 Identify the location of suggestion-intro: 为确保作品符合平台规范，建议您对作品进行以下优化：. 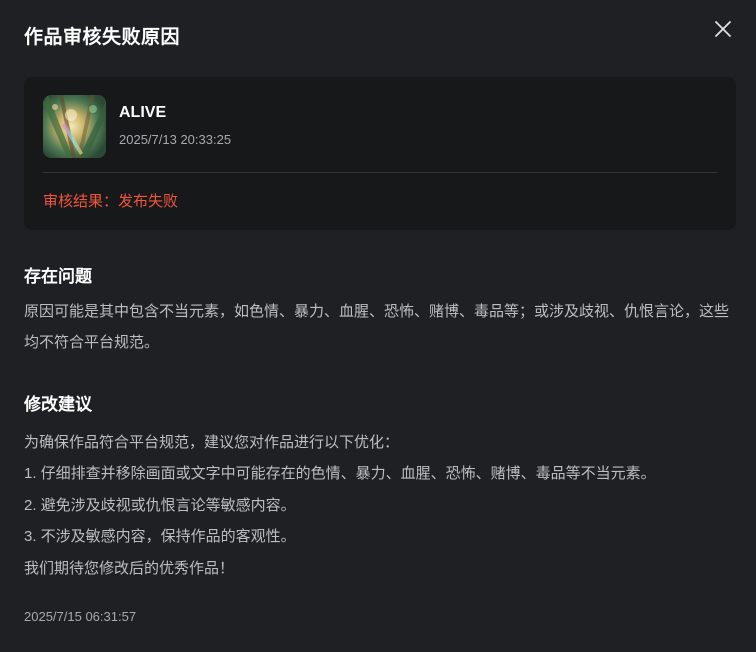
(212, 442).